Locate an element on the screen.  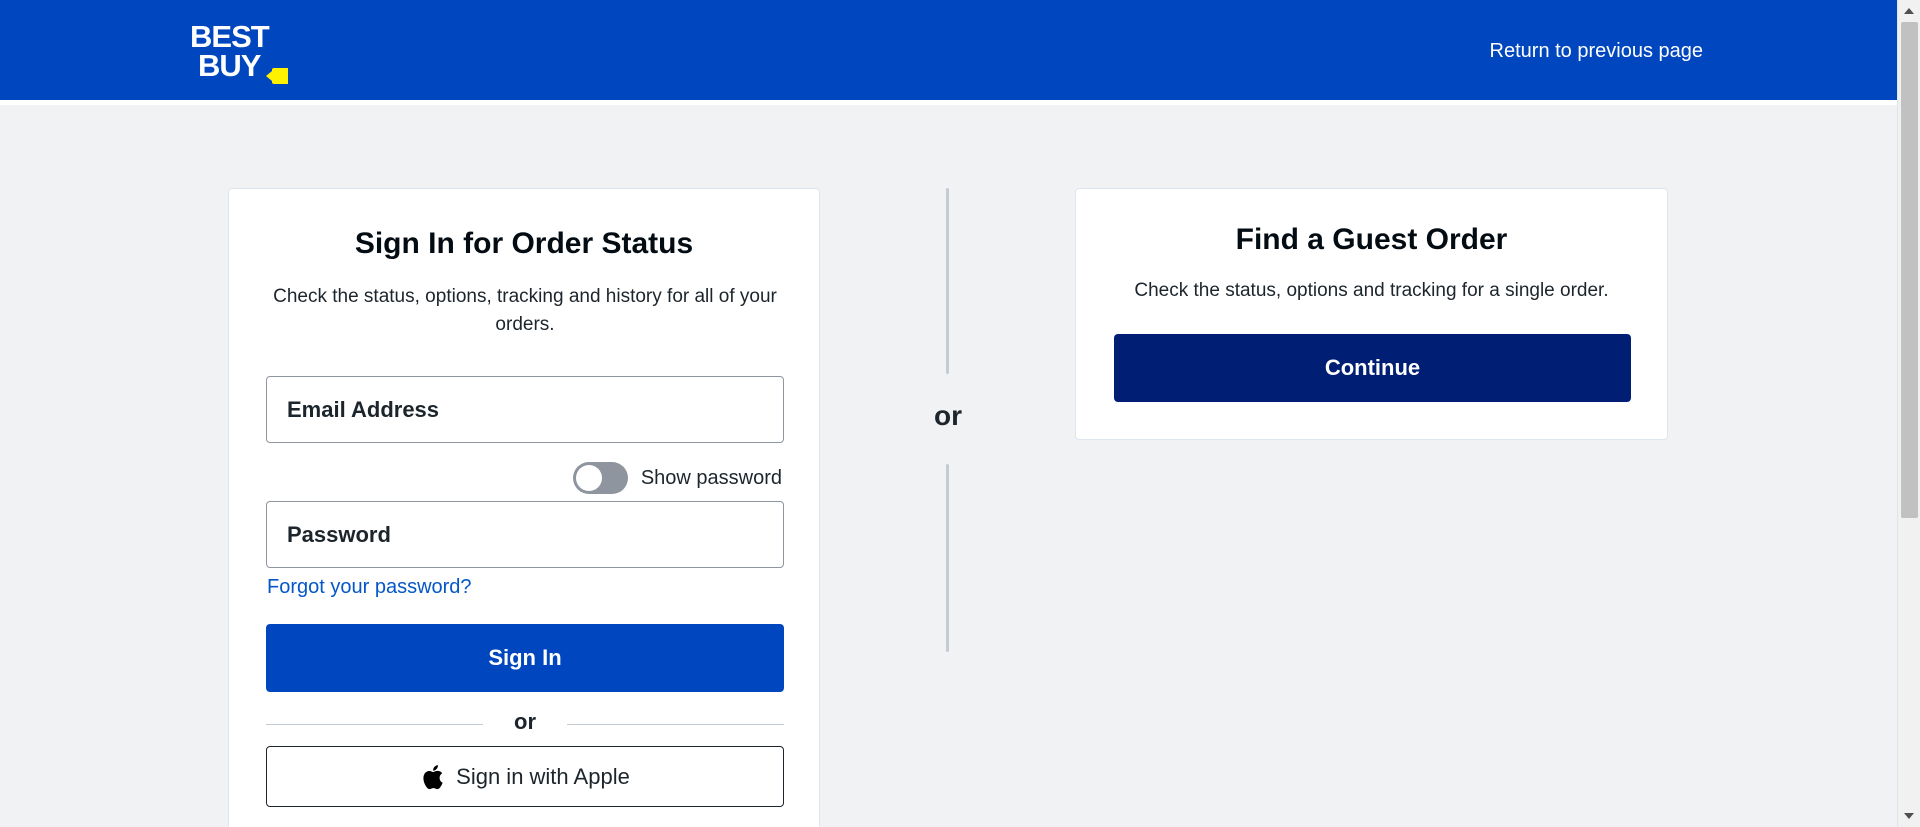
email-field-label: Email Address is located at coordinates (363, 409).